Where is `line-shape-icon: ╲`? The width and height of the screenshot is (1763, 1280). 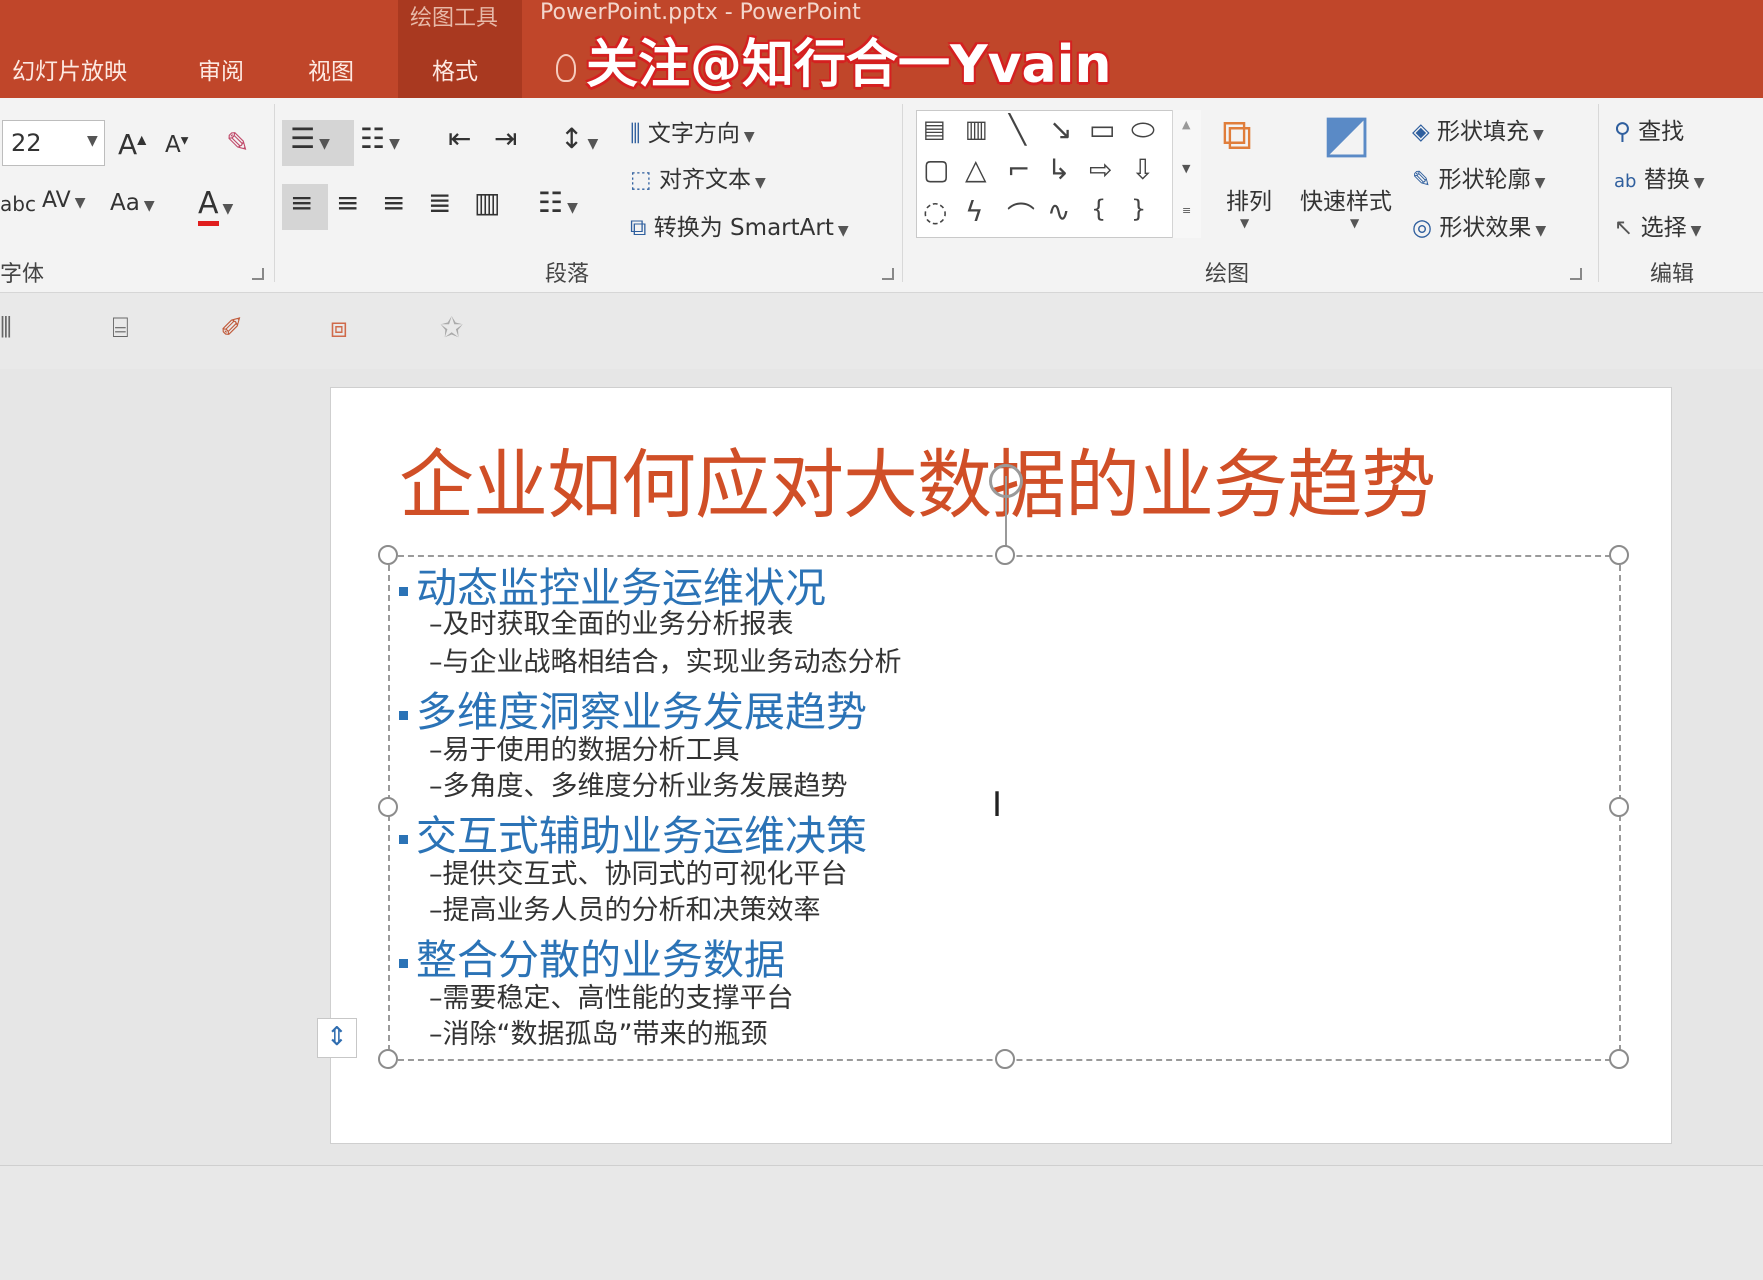
line-shape-icon: ╲ is located at coordinates (1017, 129).